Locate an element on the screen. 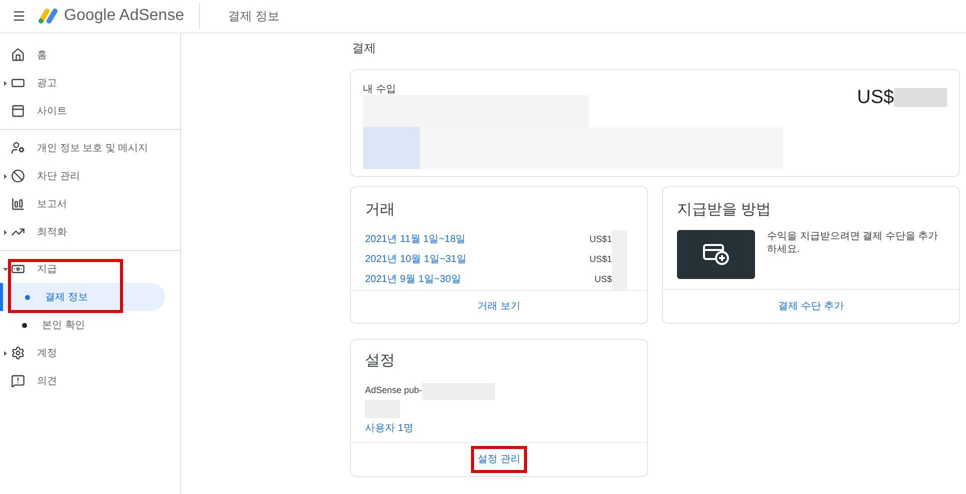  nav-item: 사이트 is located at coordinates (90, 111).